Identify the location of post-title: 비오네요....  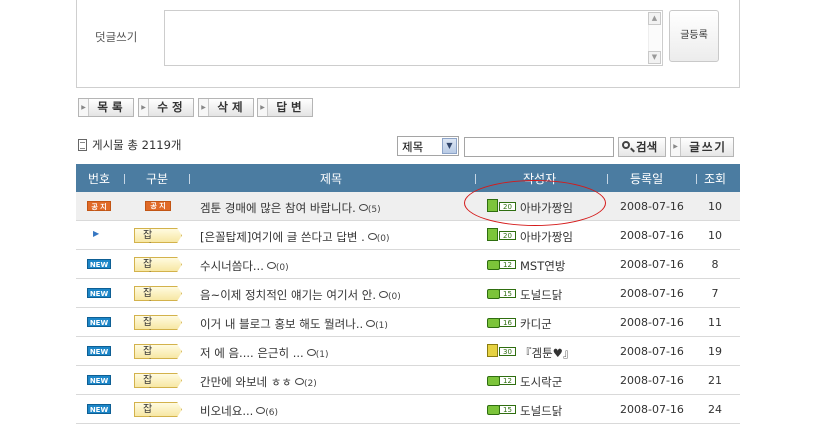
(226, 411).